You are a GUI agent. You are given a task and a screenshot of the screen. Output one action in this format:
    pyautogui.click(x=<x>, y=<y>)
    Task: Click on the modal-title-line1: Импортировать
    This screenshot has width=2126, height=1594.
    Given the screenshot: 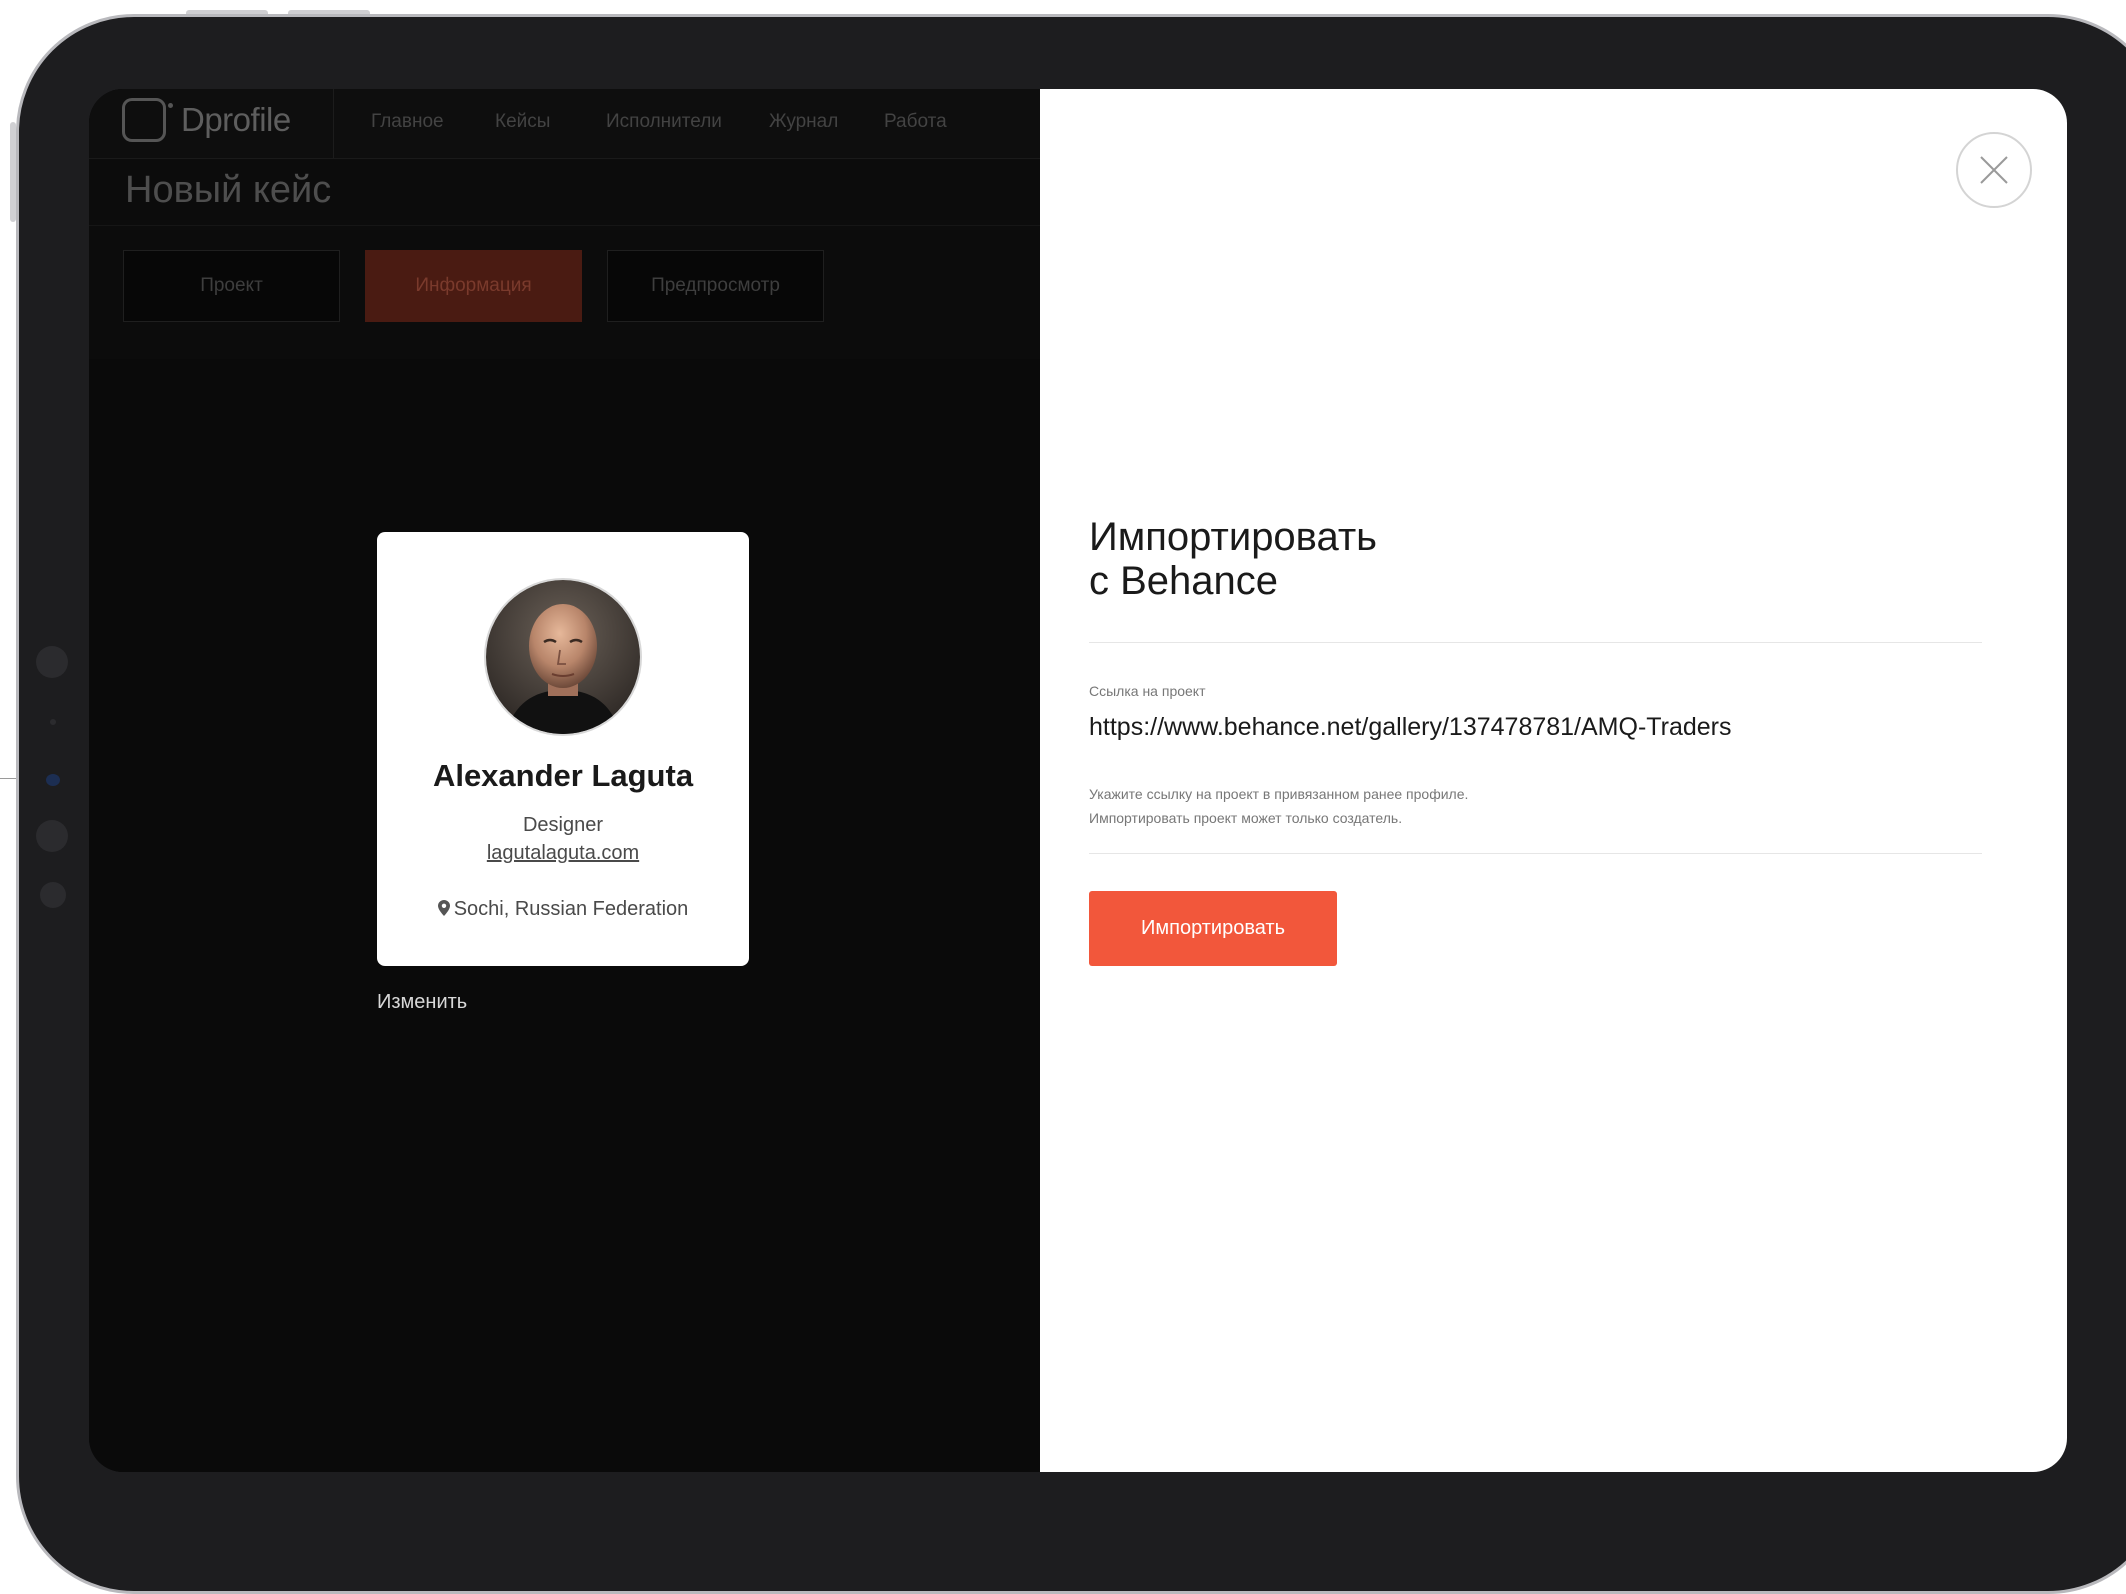 What is the action you would take?
    pyautogui.click(x=1233, y=537)
    